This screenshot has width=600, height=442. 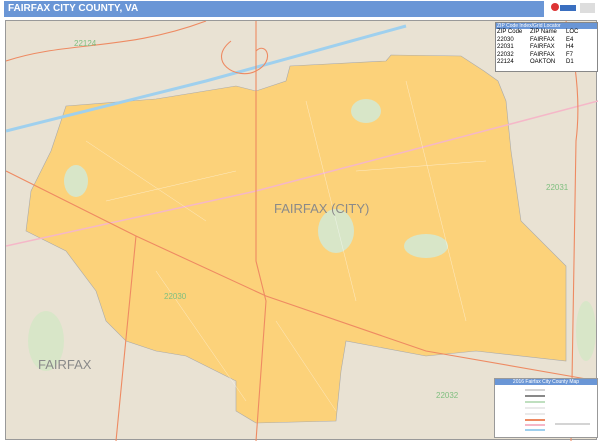 What do you see at coordinates (65, 364) in the screenshot?
I see `county-label: FAIRFAX` at bounding box center [65, 364].